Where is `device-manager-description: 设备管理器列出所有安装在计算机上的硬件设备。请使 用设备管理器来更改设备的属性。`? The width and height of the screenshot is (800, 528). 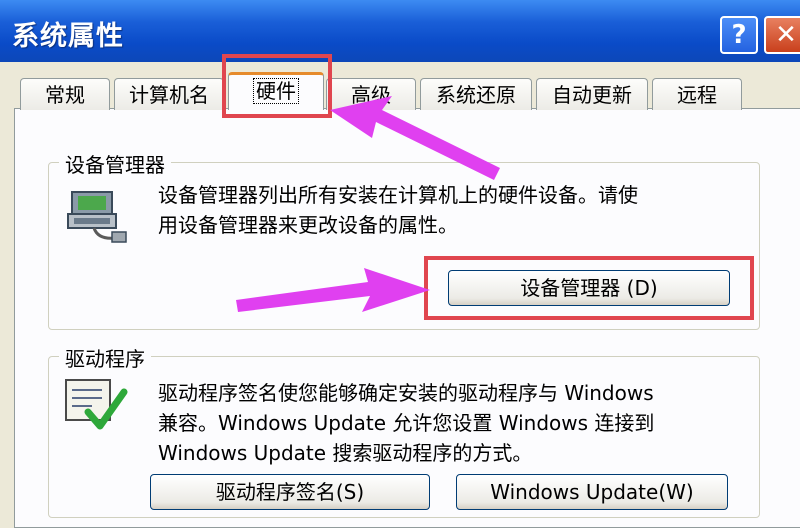 device-manager-description: 设备管理器列出所有安装在计算机上的硬件设备。请使 用设备管理器来更改设备的属性。 is located at coordinates (398, 210).